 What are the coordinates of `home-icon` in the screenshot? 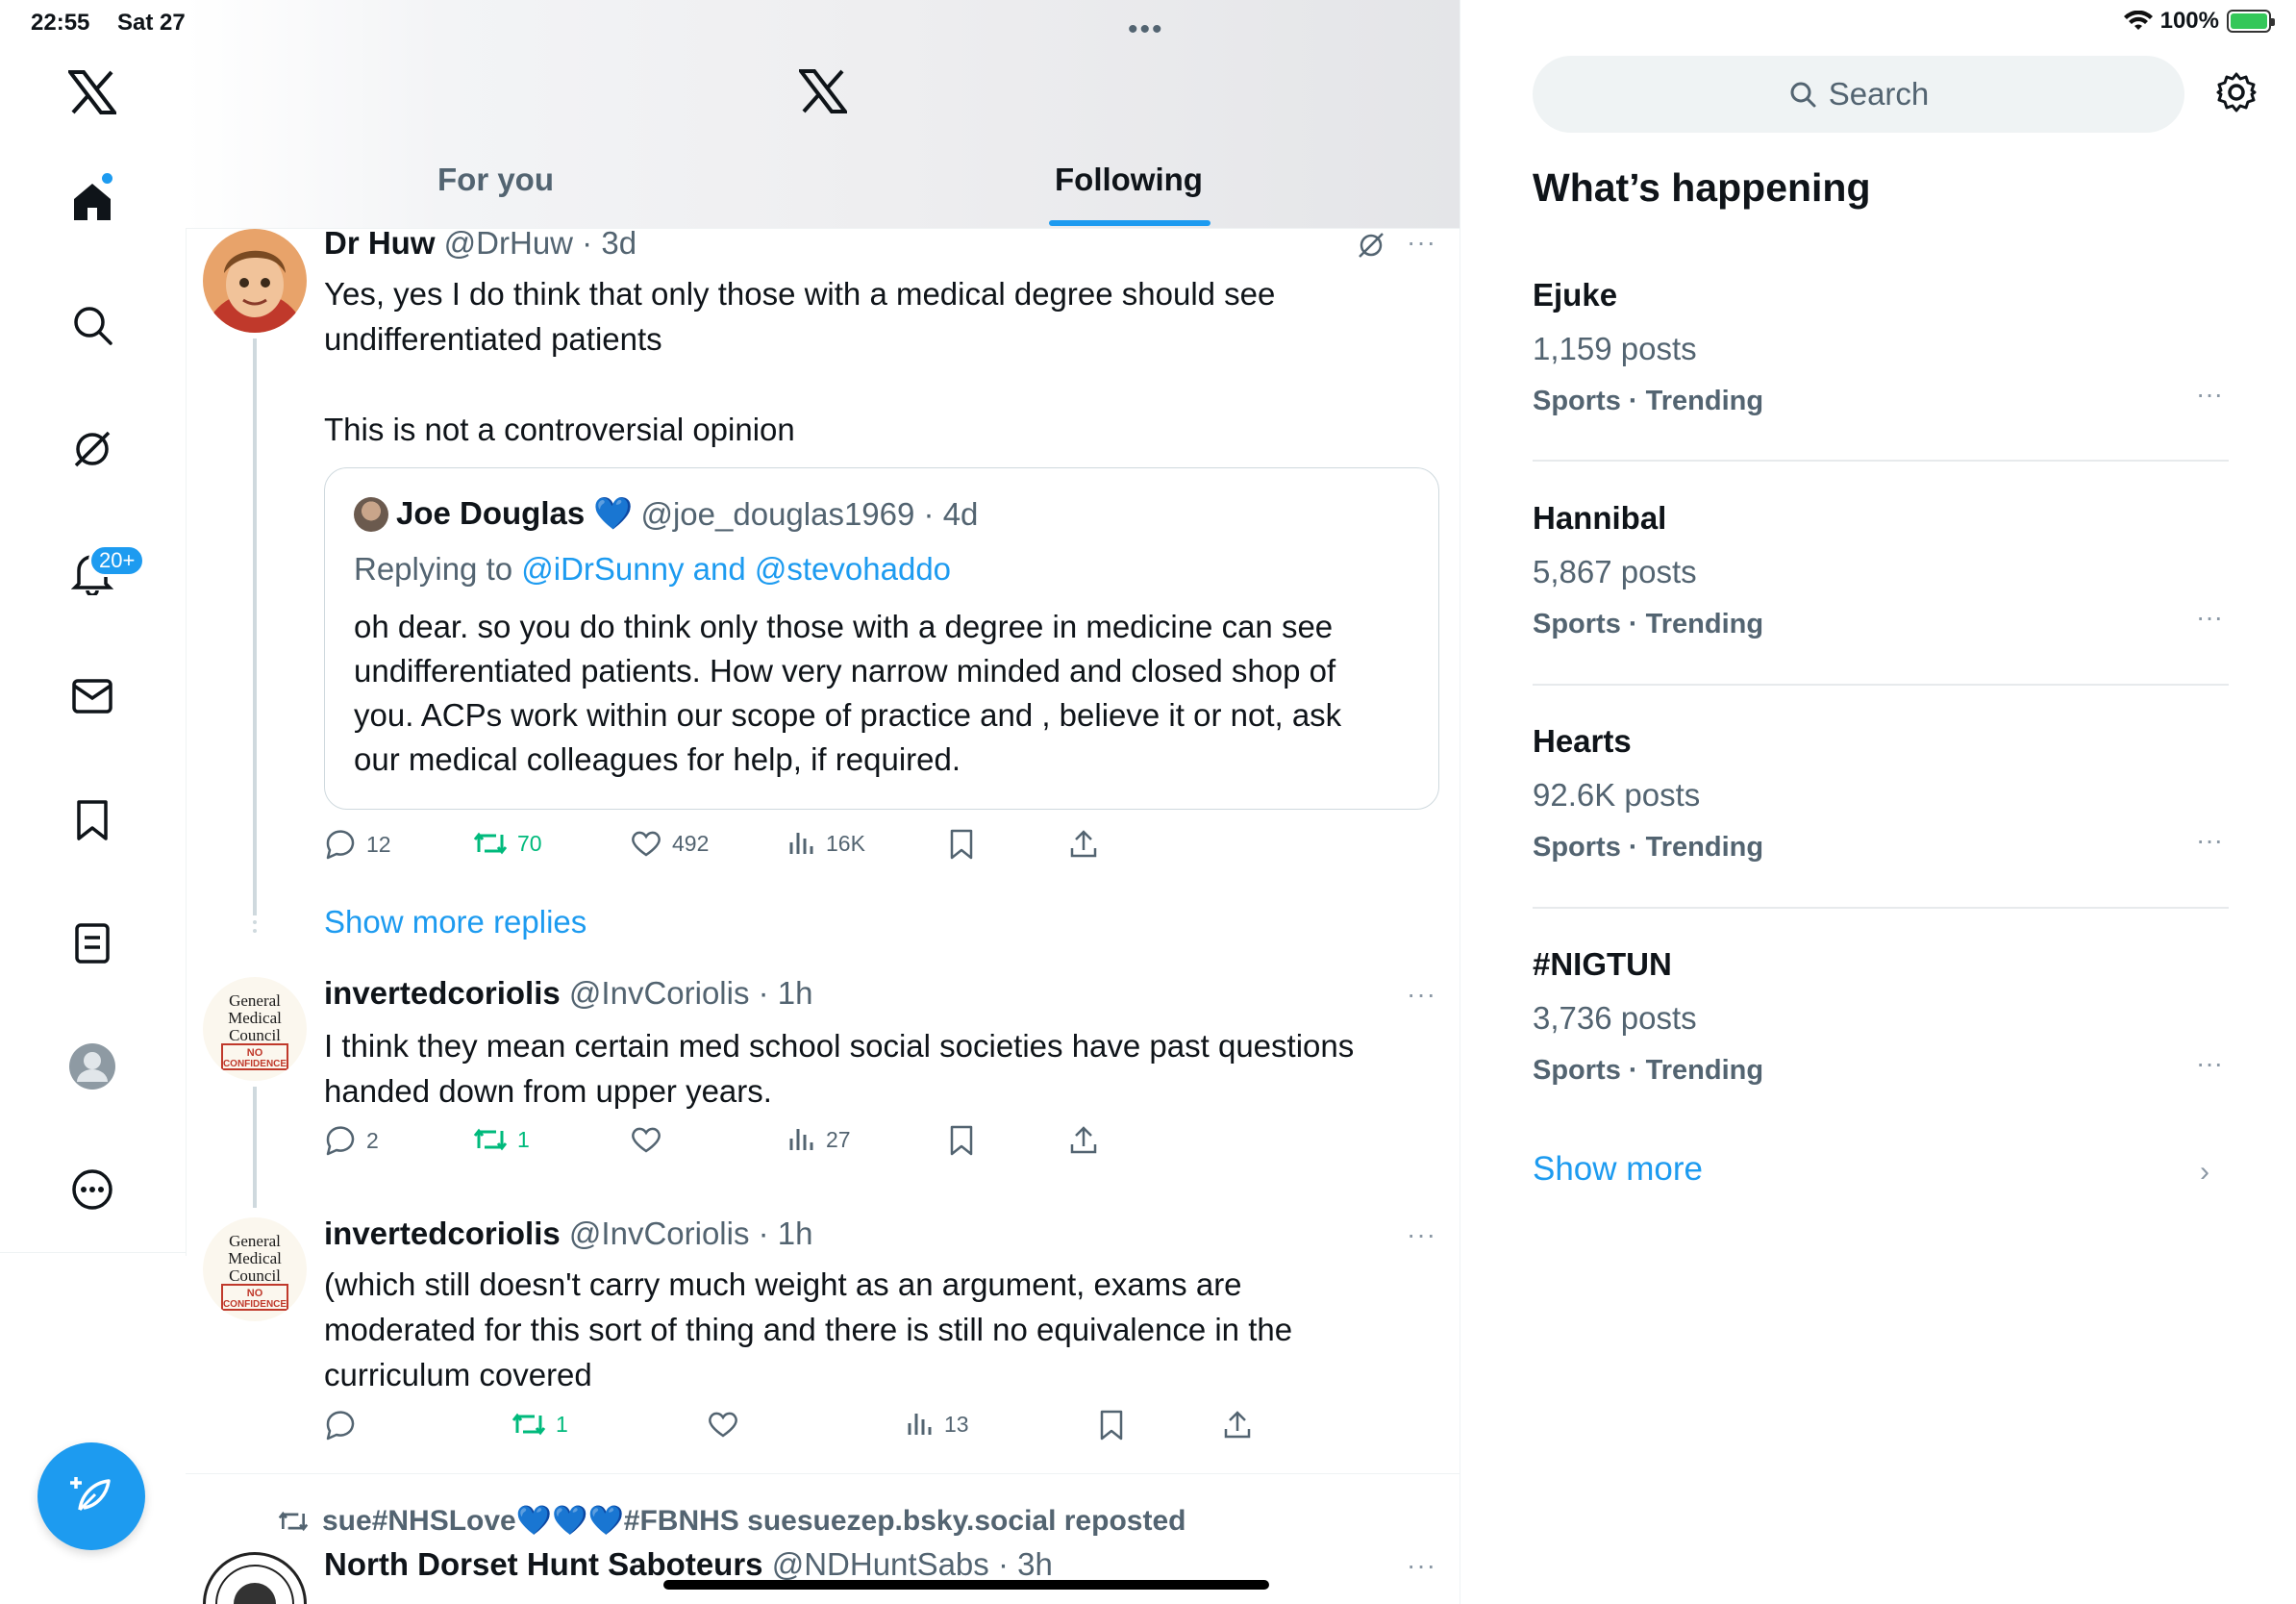 It's located at (92, 201).